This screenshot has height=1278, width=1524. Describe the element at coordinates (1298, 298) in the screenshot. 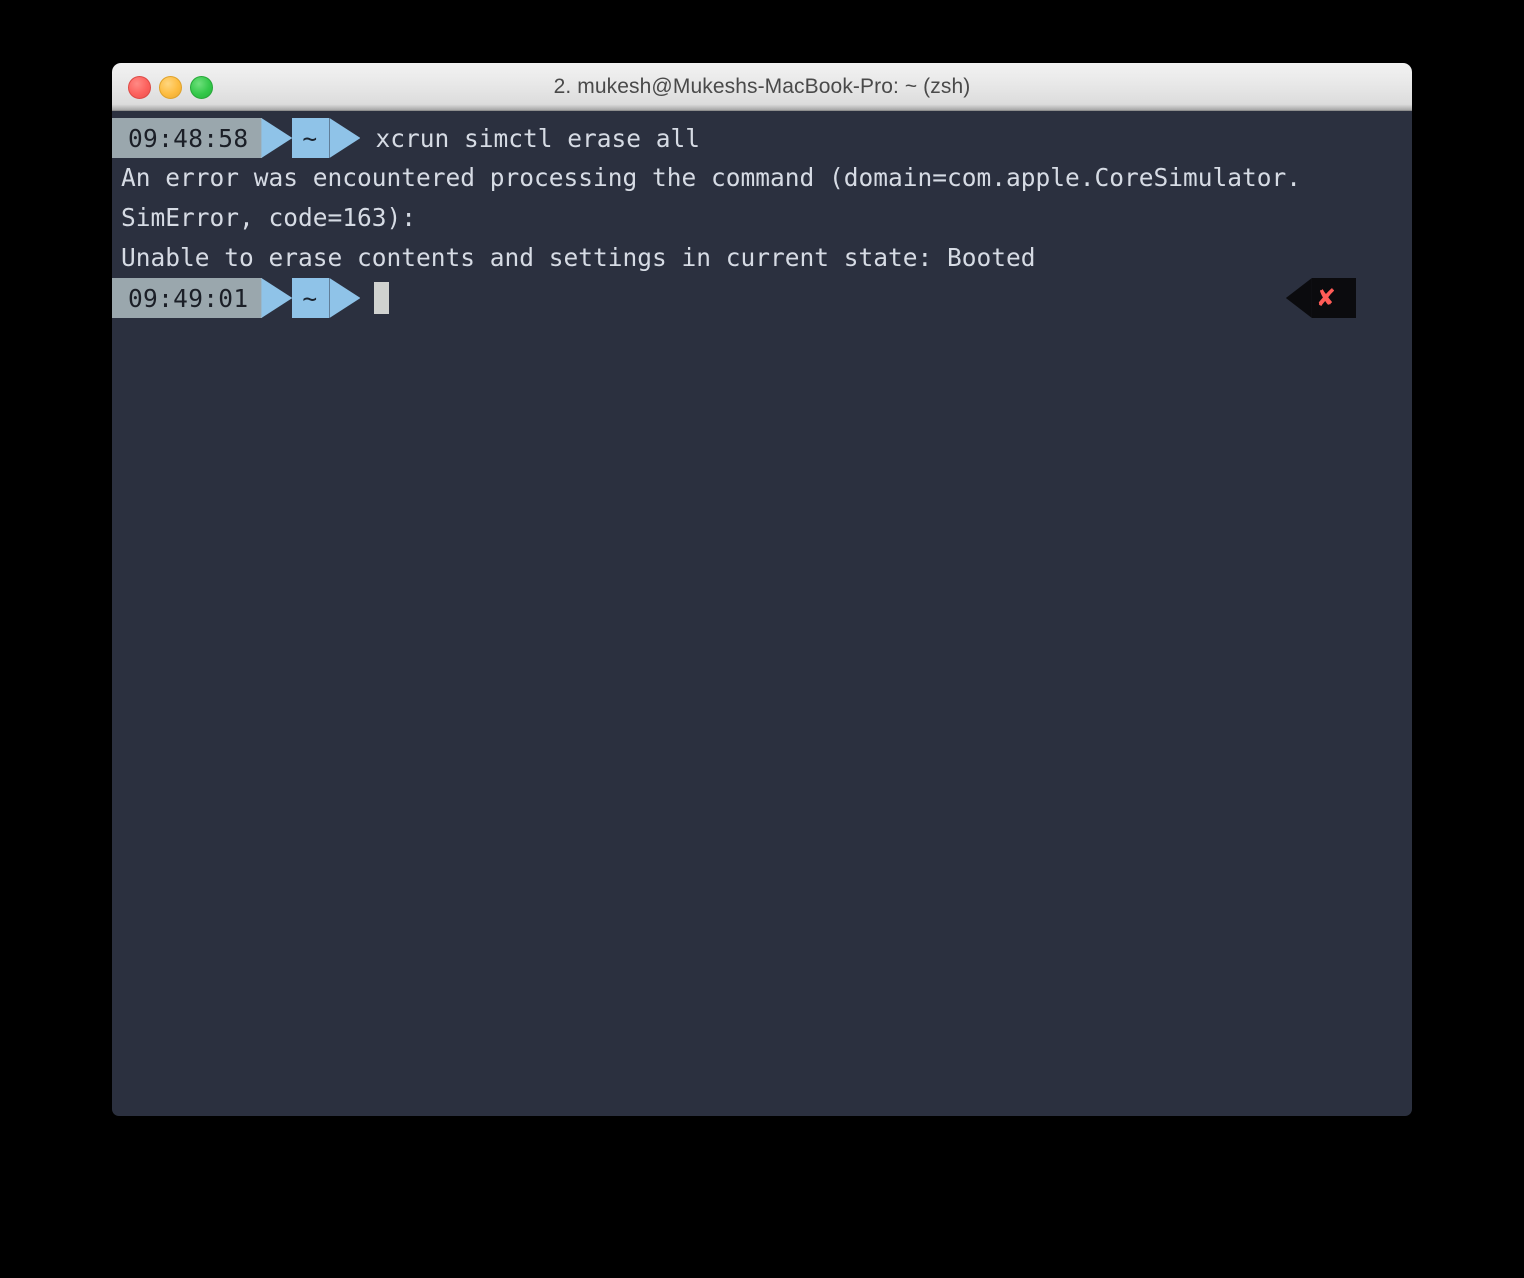

I see `powerline-separator-left-icon` at that location.